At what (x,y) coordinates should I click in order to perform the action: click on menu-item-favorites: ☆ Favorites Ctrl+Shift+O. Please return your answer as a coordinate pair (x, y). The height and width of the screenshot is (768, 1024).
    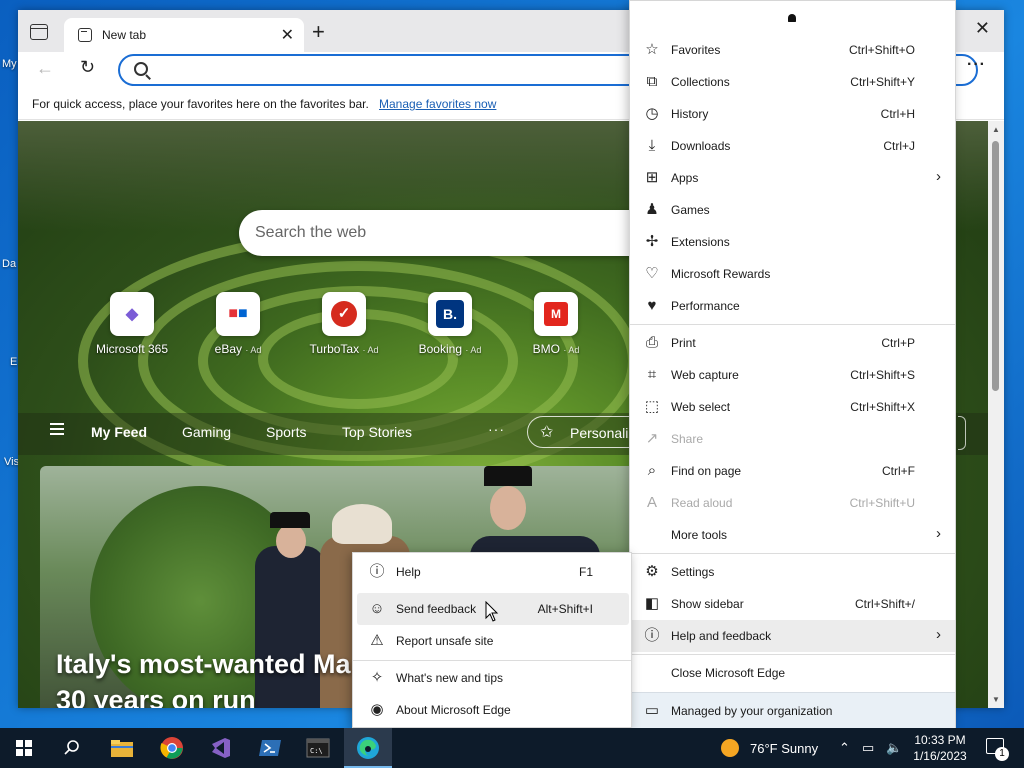
    Looking at the image, I should click on (792, 50).